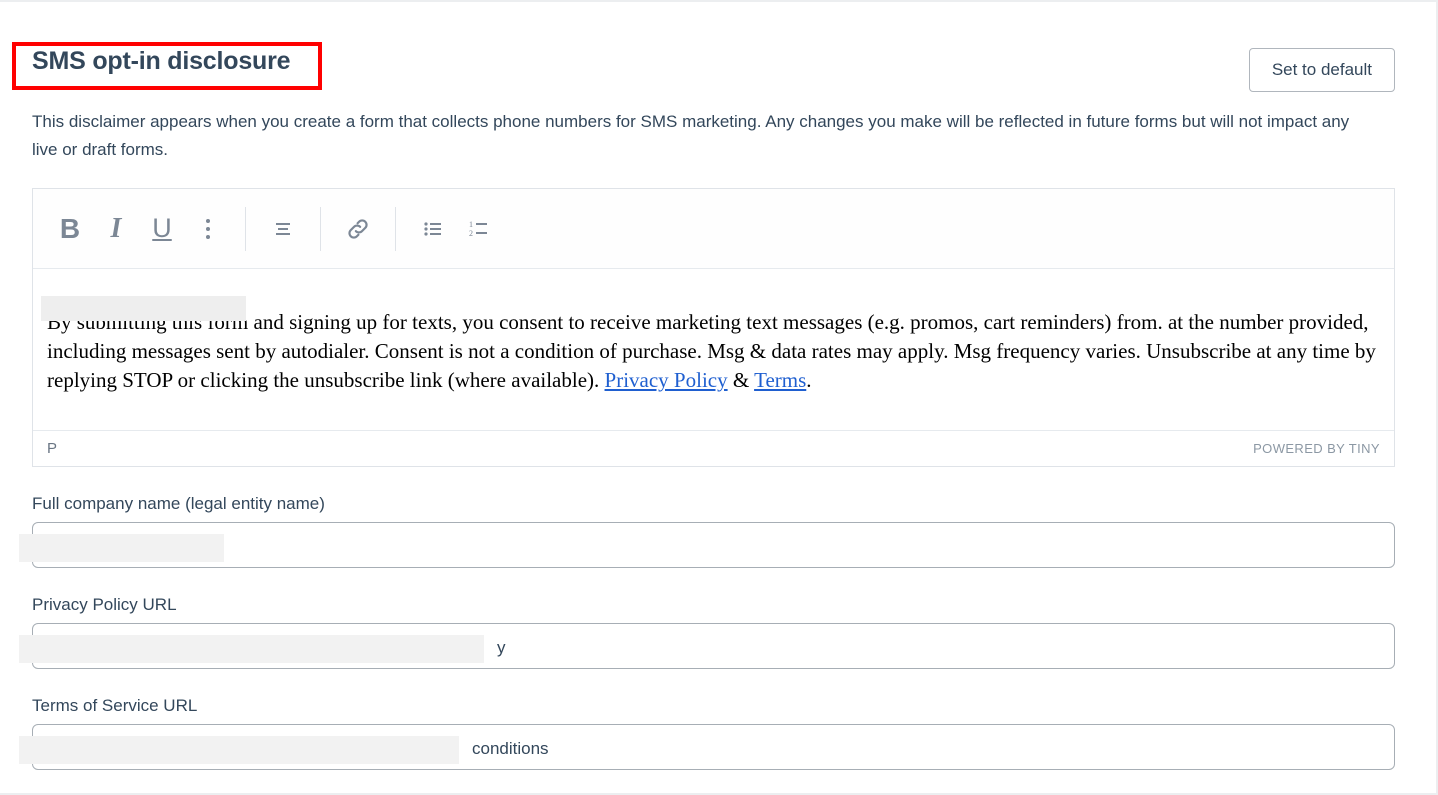 The height and width of the screenshot is (795, 1438). I want to click on underline-icon: U, so click(162, 229).